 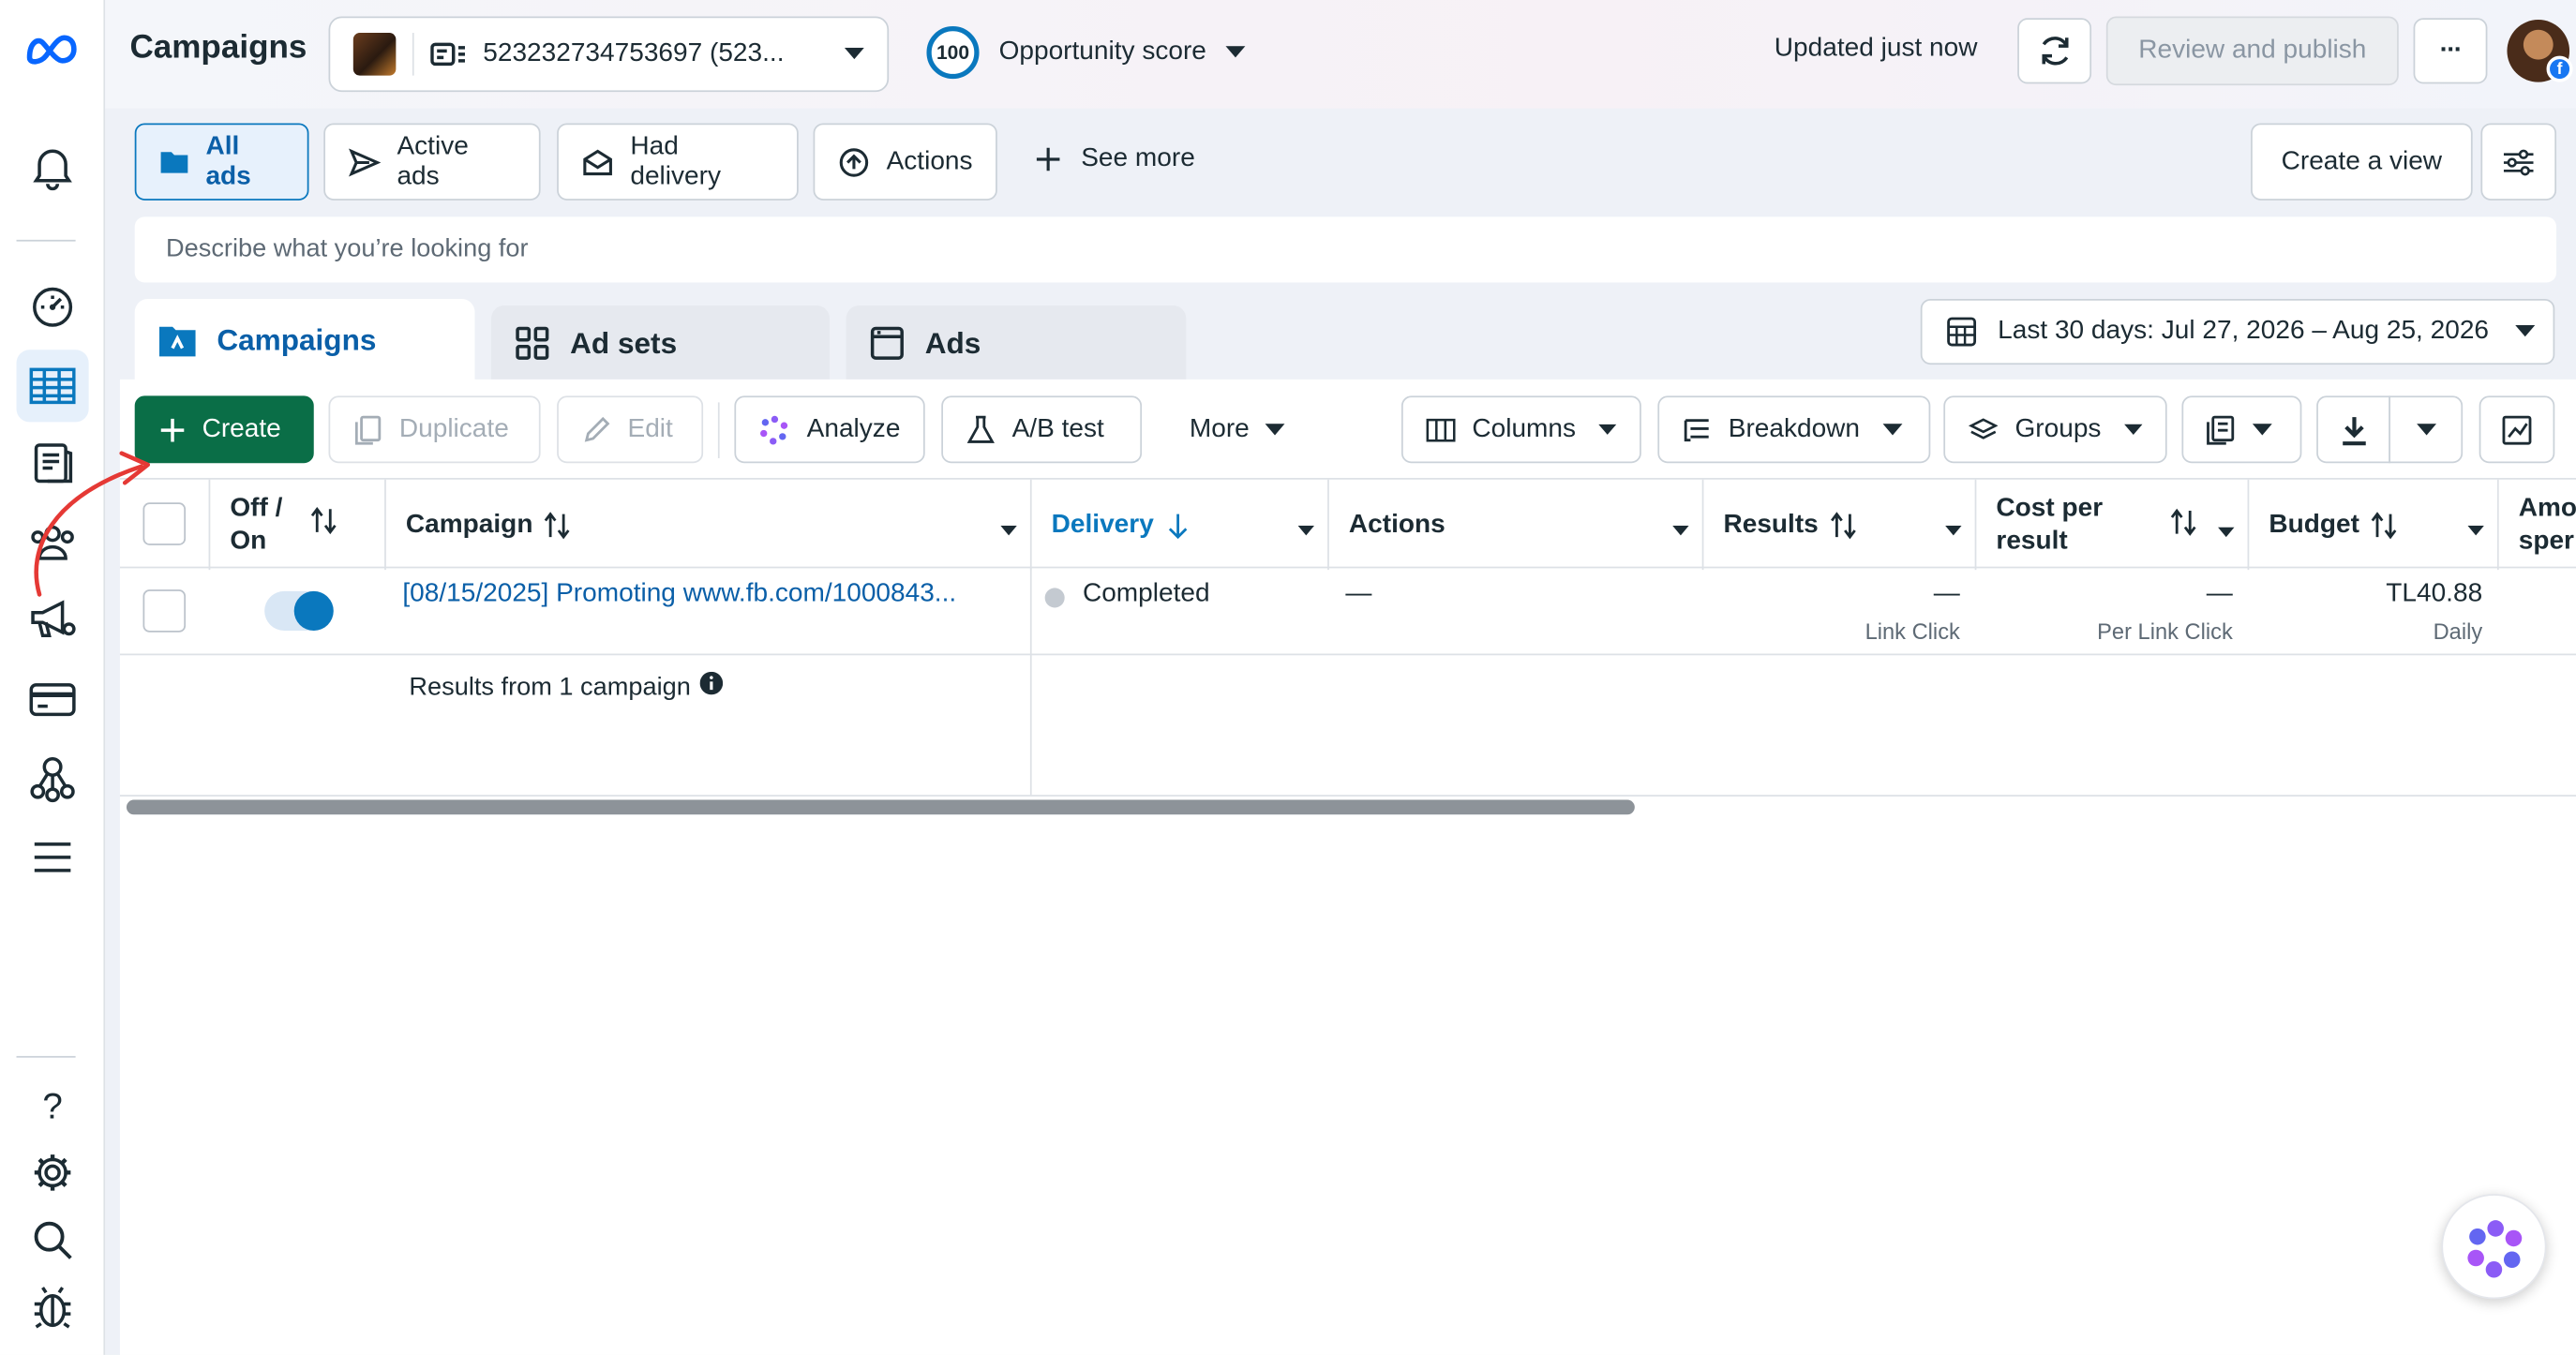 What do you see at coordinates (53, 857) in the screenshot?
I see `menu-icon` at bounding box center [53, 857].